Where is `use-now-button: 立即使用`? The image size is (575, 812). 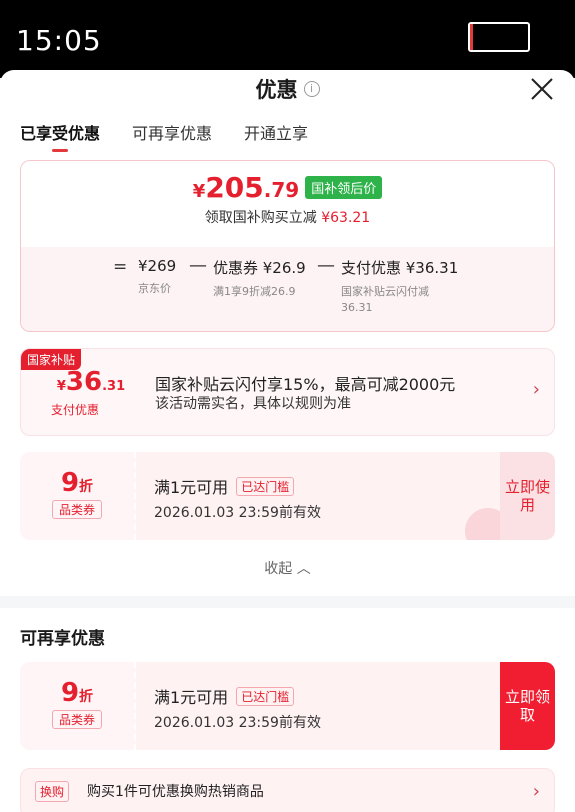 use-now-button: 立即使用 is located at coordinates (527, 496).